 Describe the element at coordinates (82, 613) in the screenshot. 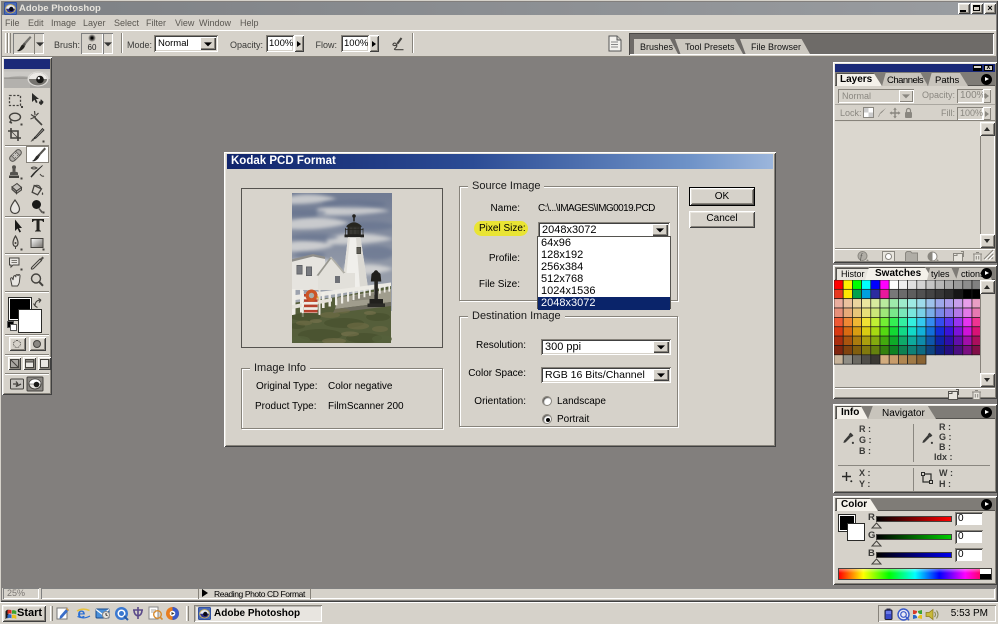

I see `svg-text: e` at that location.